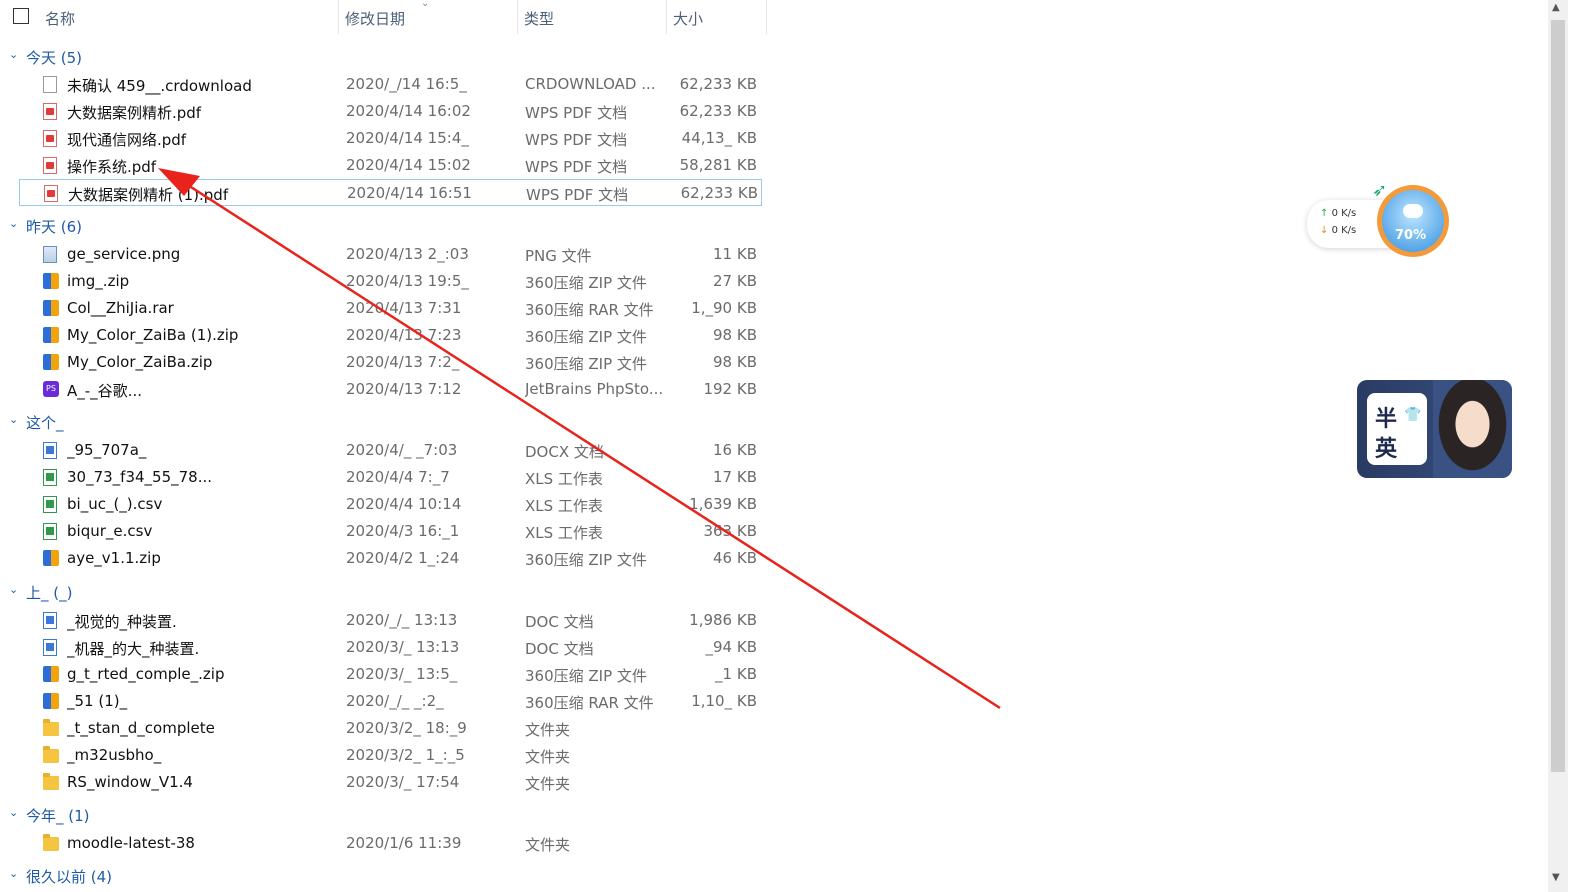 The height and width of the screenshot is (892, 1574). I want to click on download-speed: ↓ 0 K/s, so click(1338, 230).